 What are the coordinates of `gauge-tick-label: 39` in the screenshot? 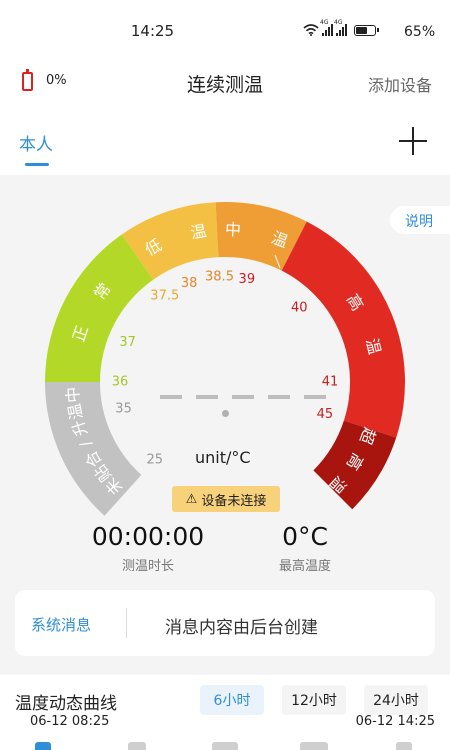 It's located at (247, 279).